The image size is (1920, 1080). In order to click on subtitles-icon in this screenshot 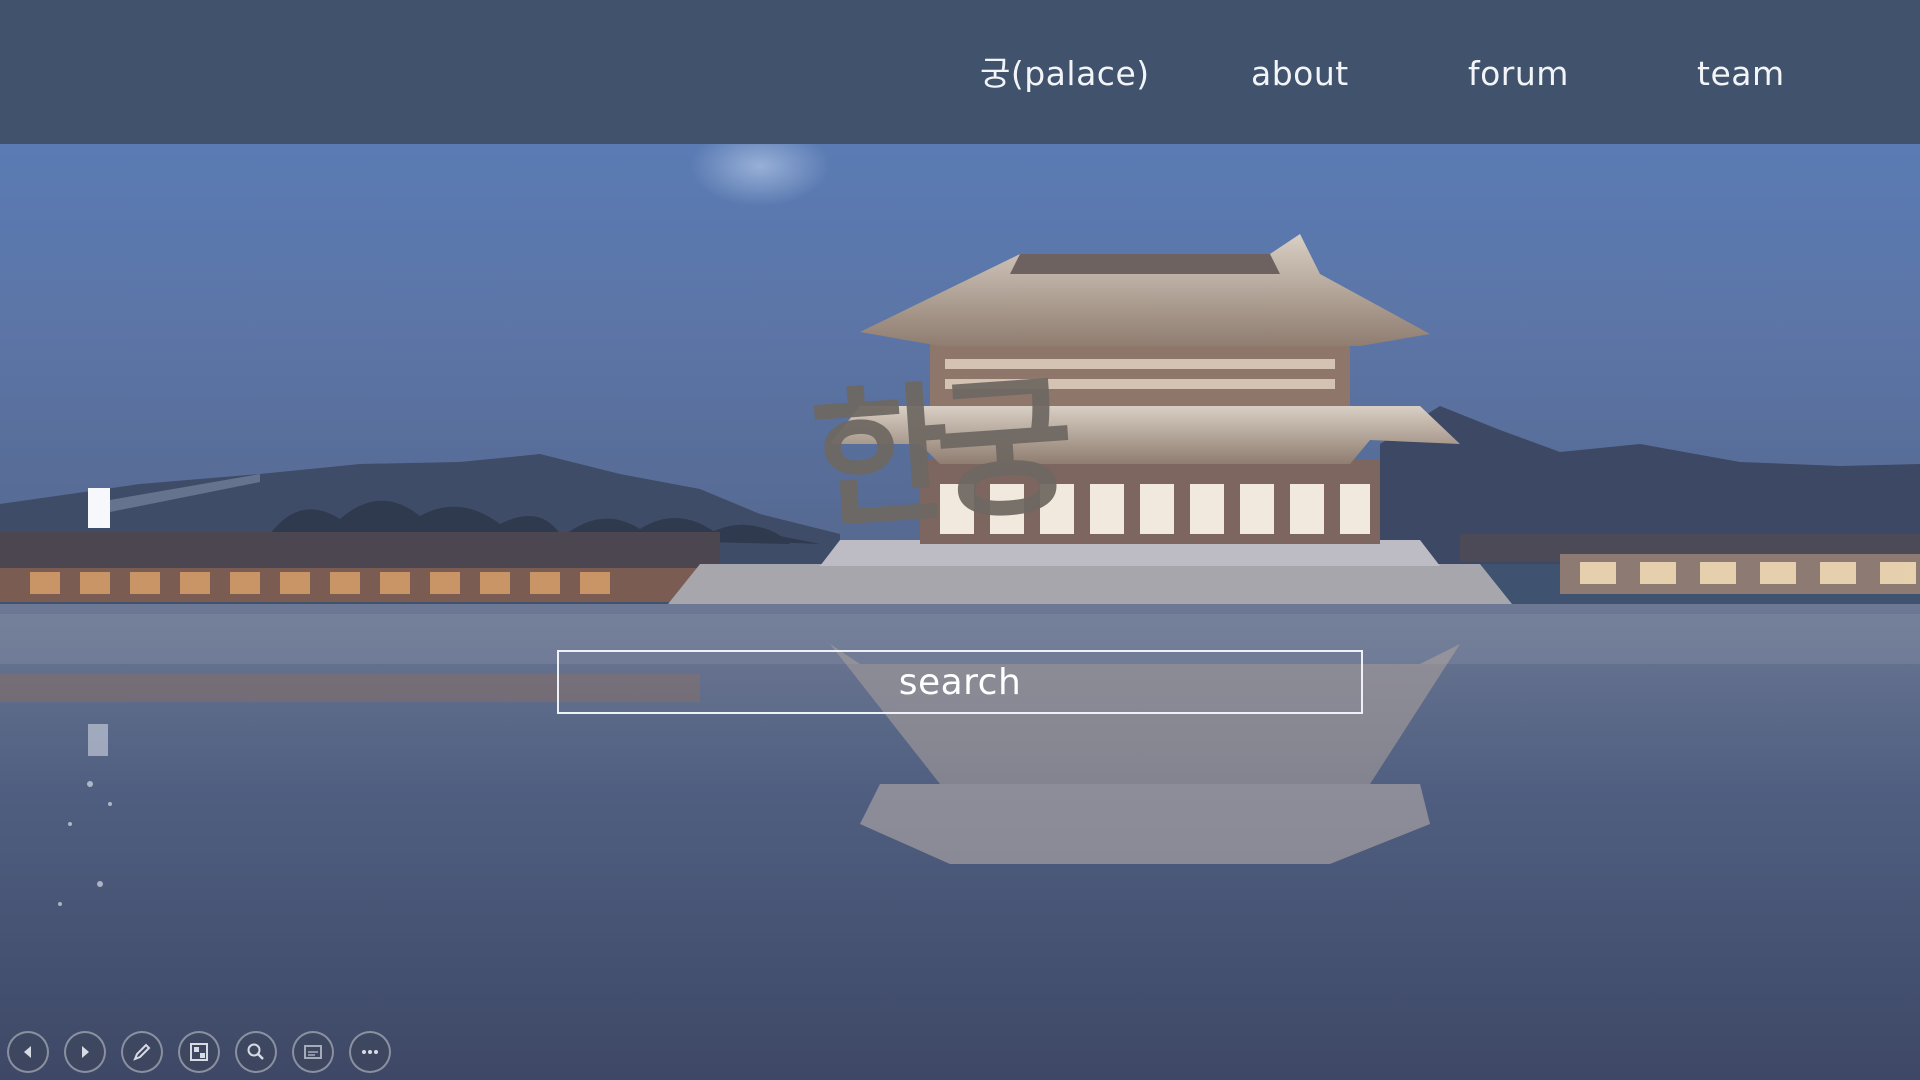, I will do `click(313, 1052)`.